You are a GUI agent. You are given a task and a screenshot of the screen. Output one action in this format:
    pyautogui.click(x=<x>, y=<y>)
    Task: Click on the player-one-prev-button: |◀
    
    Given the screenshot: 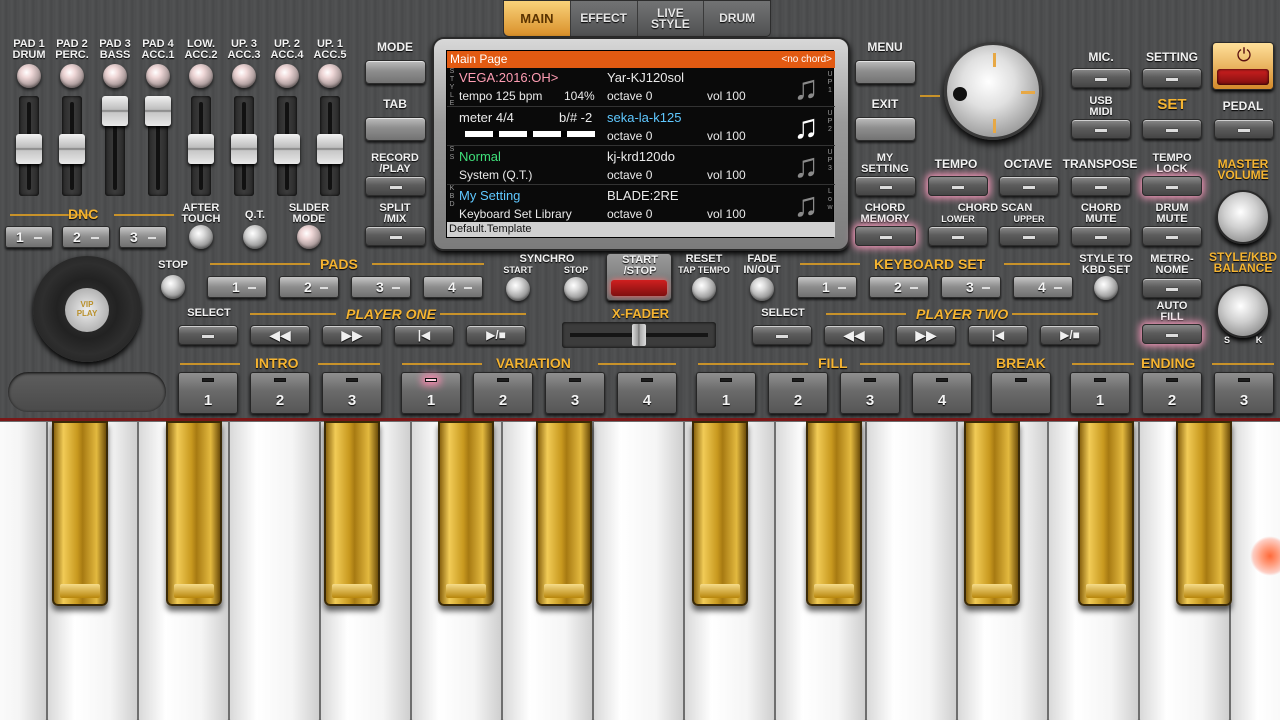 What is the action you would take?
    pyautogui.click(x=424, y=335)
    